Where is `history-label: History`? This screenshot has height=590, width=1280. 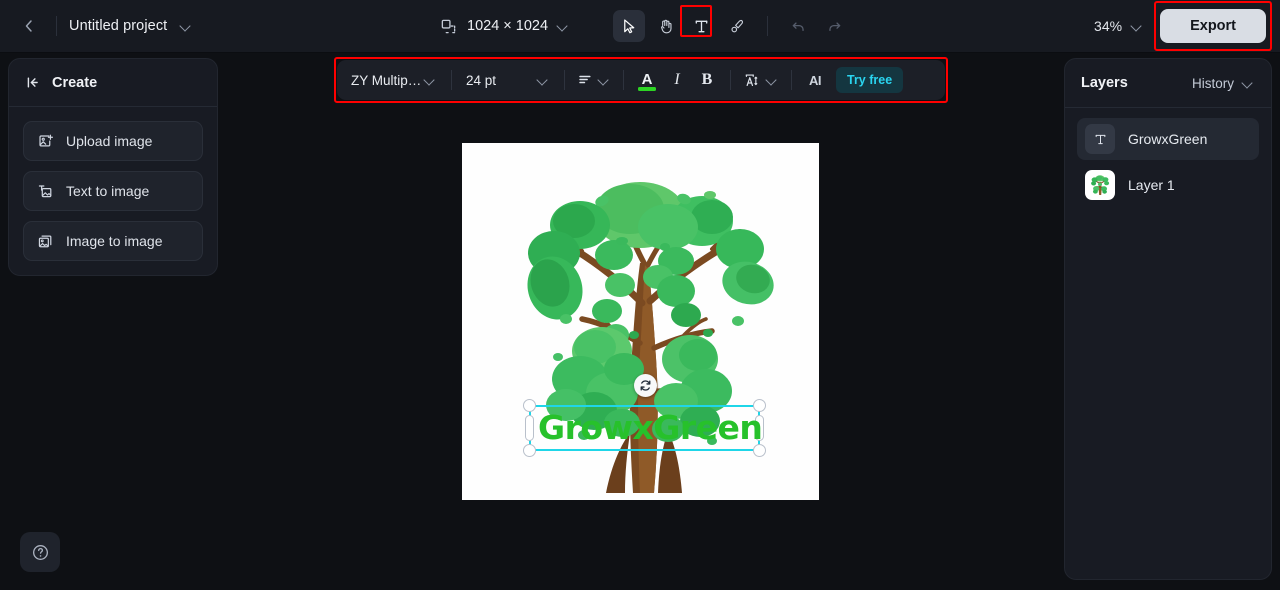
history-label: History is located at coordinates (1212, 83).